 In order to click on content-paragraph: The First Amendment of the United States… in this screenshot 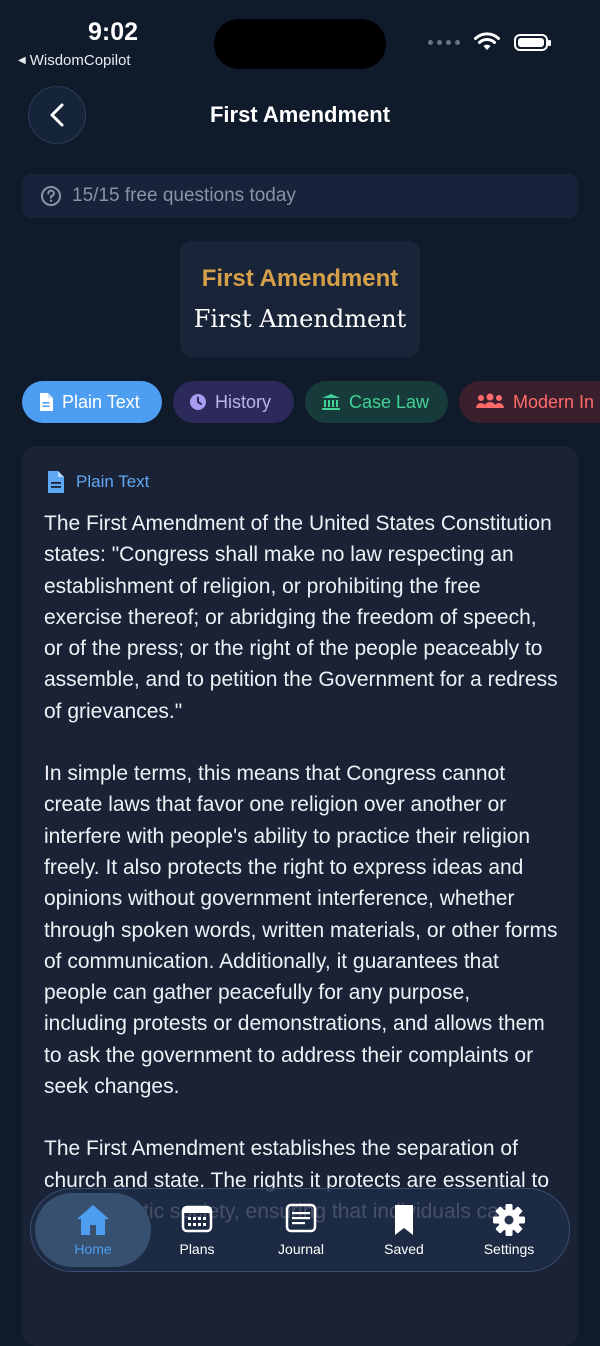, I will do `click(301, 617)`.